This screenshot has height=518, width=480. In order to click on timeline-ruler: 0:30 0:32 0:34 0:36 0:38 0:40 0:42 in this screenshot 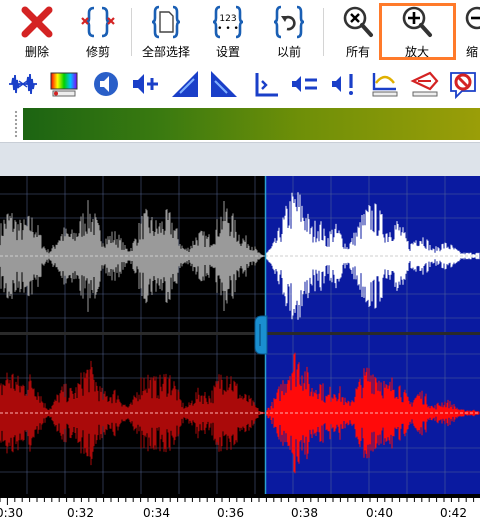, I will do `click(240, 506)`.